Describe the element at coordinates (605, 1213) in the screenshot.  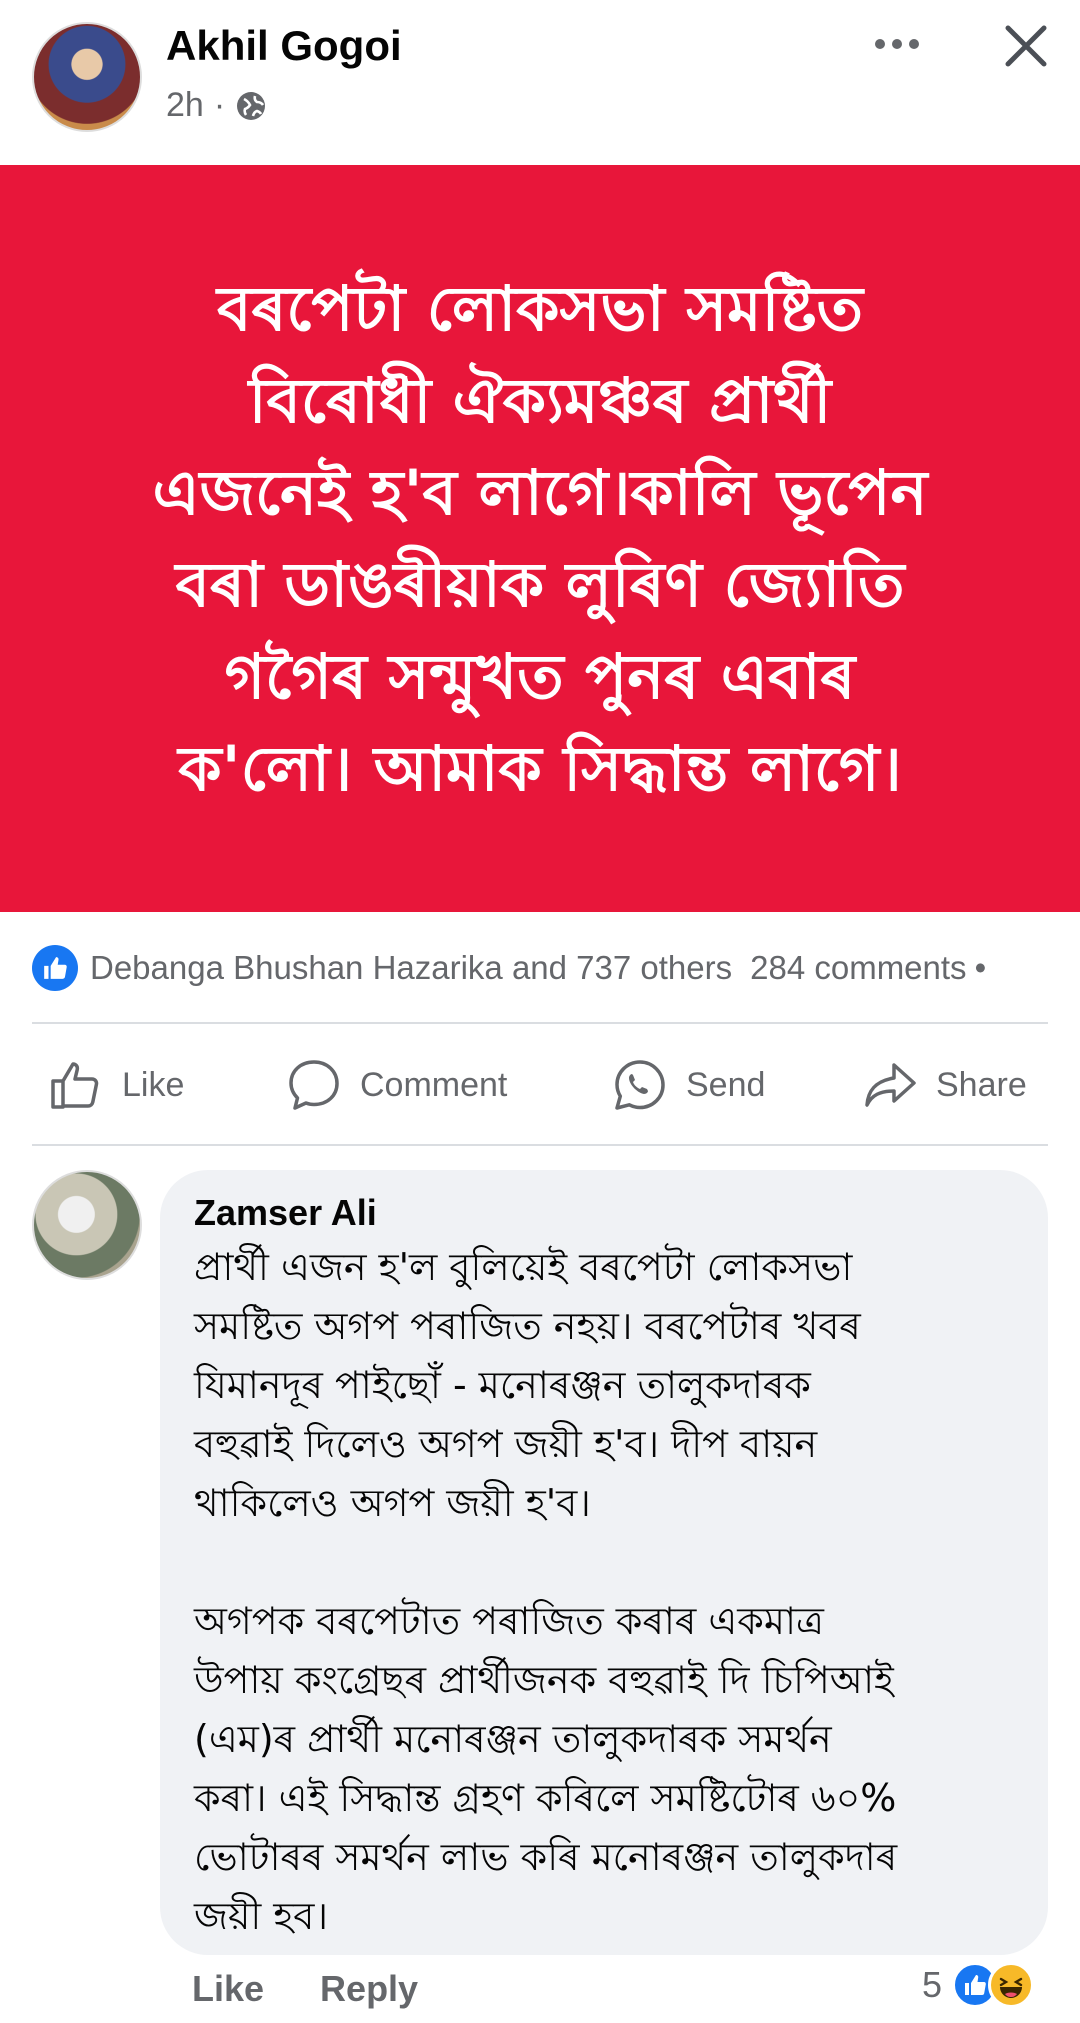
I see `commenter-name: Zamser Ali` at that location.